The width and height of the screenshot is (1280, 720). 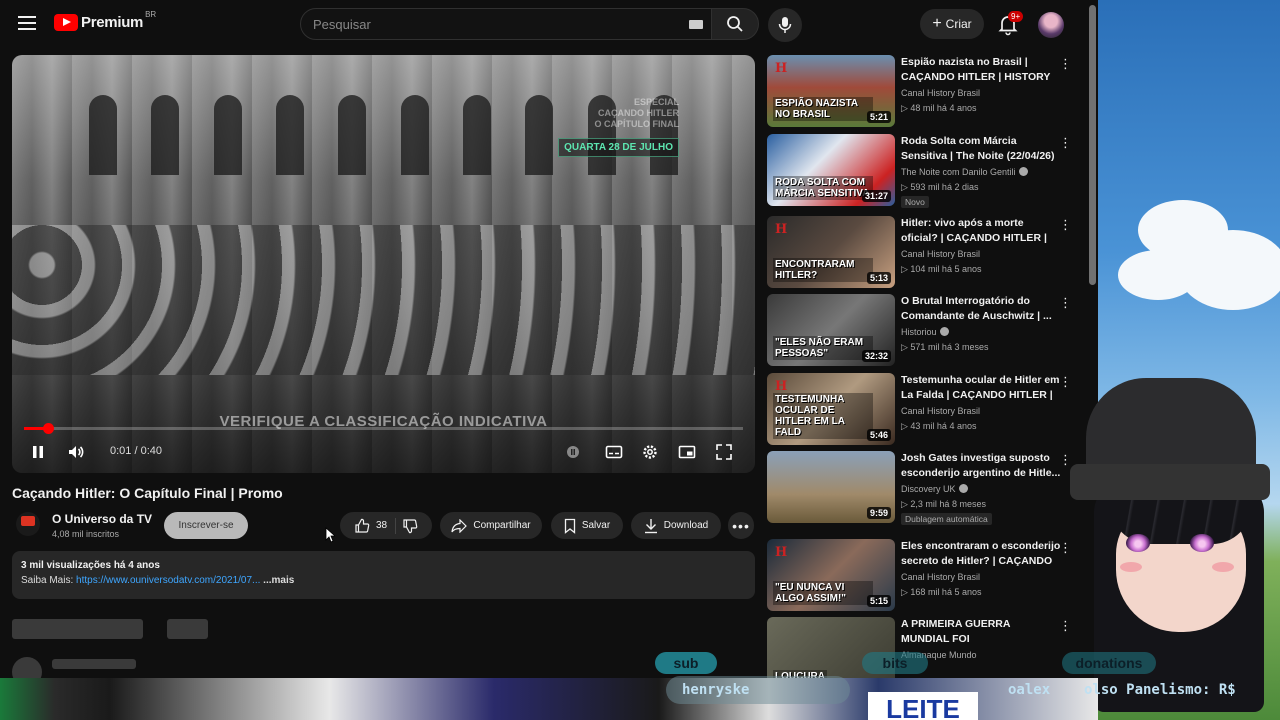 I want to click on search-input, so click(x=506, y=24).